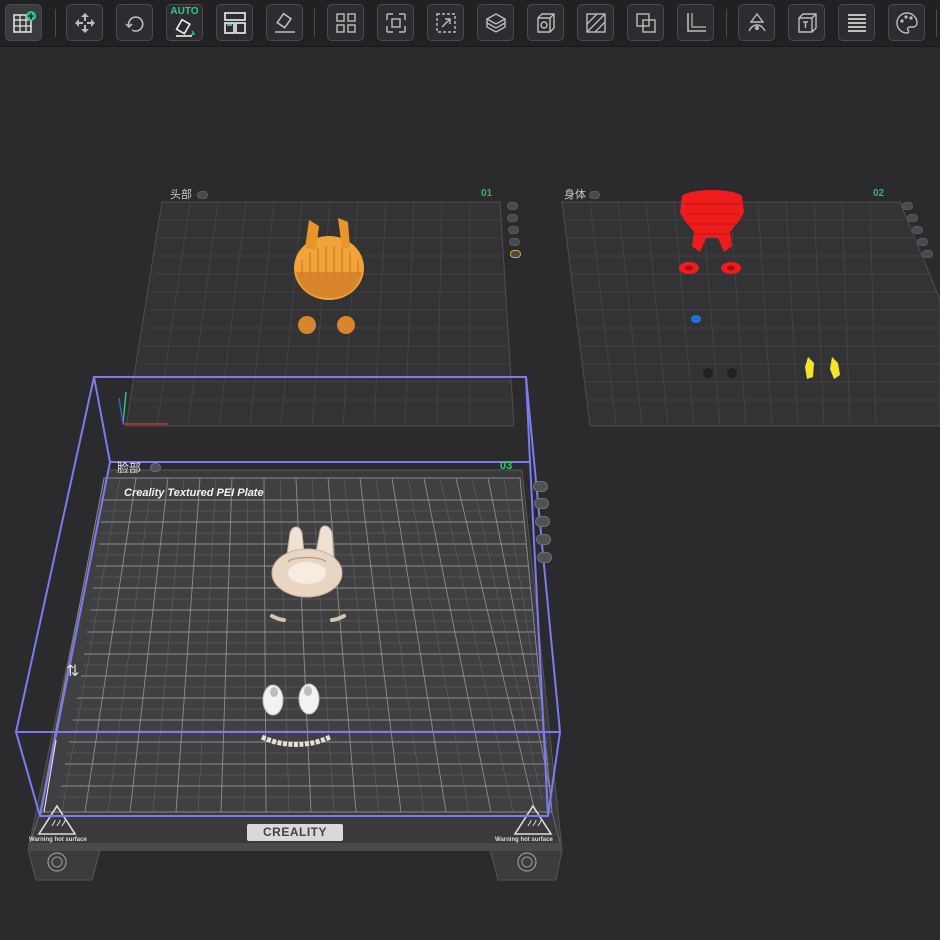  I want to click on plate-02-number: 02, so click(879, 193).